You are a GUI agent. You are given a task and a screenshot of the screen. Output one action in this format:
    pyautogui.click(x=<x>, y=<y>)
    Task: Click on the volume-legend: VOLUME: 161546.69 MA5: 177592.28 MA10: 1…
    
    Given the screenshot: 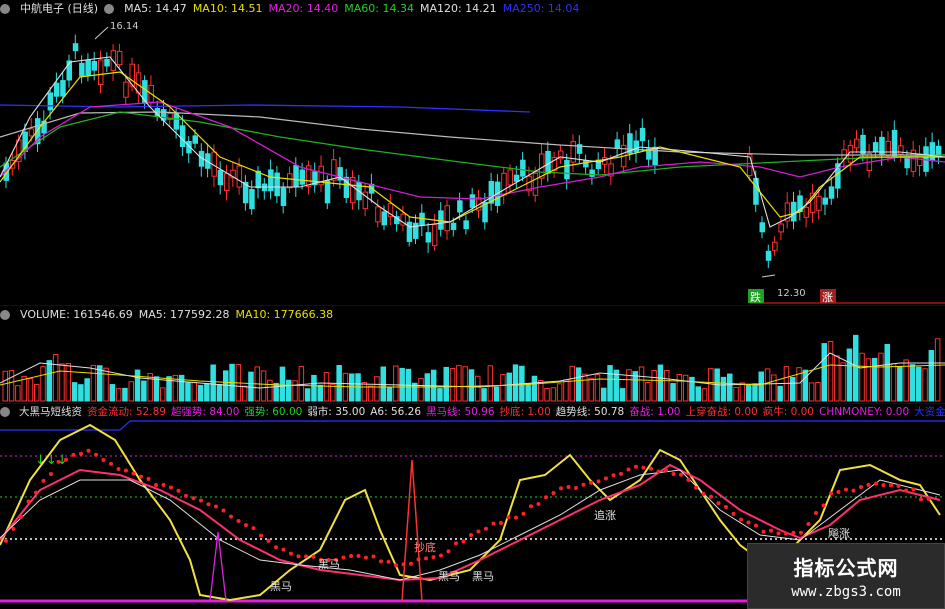 What is the action you would take?
    pyautogui.click(x=166, y=315)
    